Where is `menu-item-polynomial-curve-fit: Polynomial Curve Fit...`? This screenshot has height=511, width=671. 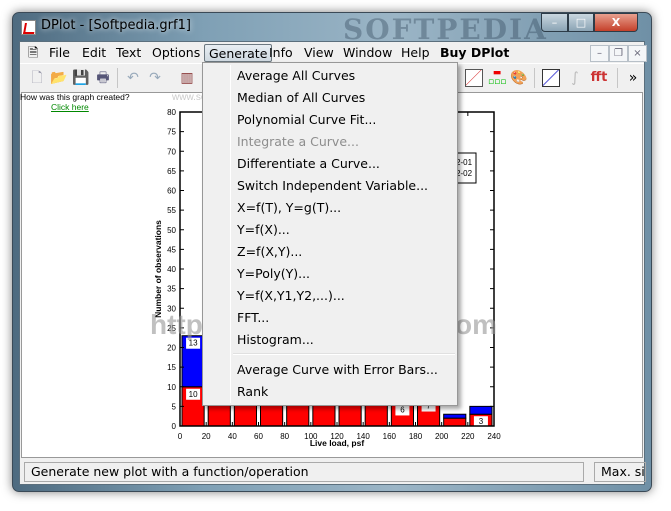
menu-item-polynomial-curve-fit: Polynomial Curve Fit... is located at coordinates (330, 119).